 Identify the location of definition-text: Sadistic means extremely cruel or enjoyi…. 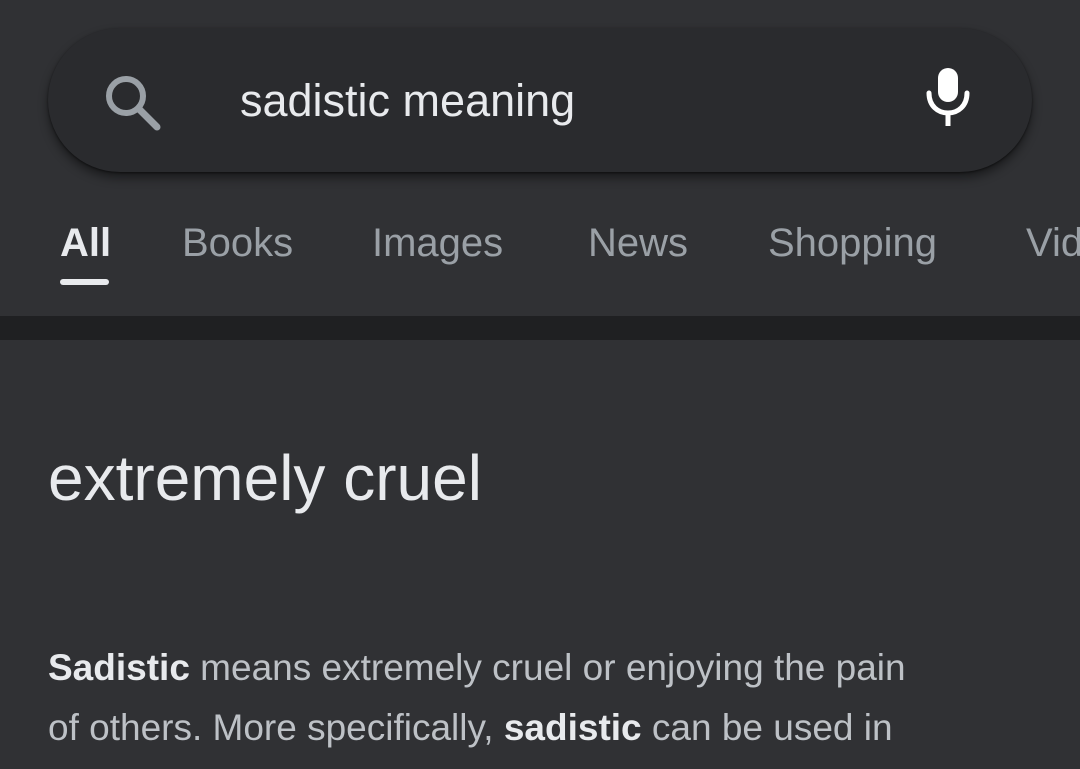
(543, 698).